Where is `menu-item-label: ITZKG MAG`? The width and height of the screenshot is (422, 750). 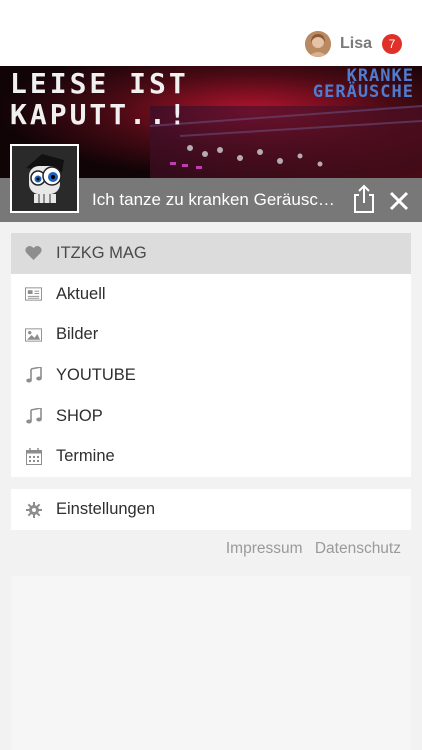
menu-item-label: ITZKG MAG is located at coordinates (101, 252).